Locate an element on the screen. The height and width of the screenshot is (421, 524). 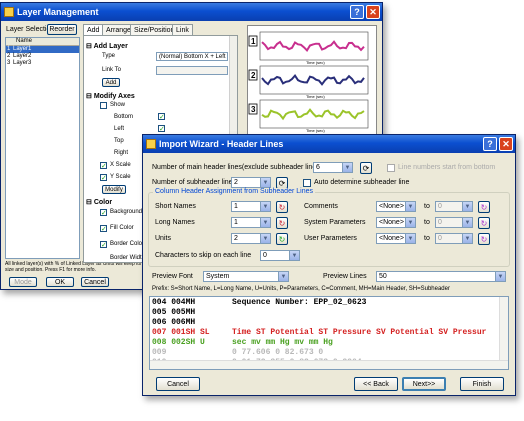
link-to-select is located at coordinates (192, 70).